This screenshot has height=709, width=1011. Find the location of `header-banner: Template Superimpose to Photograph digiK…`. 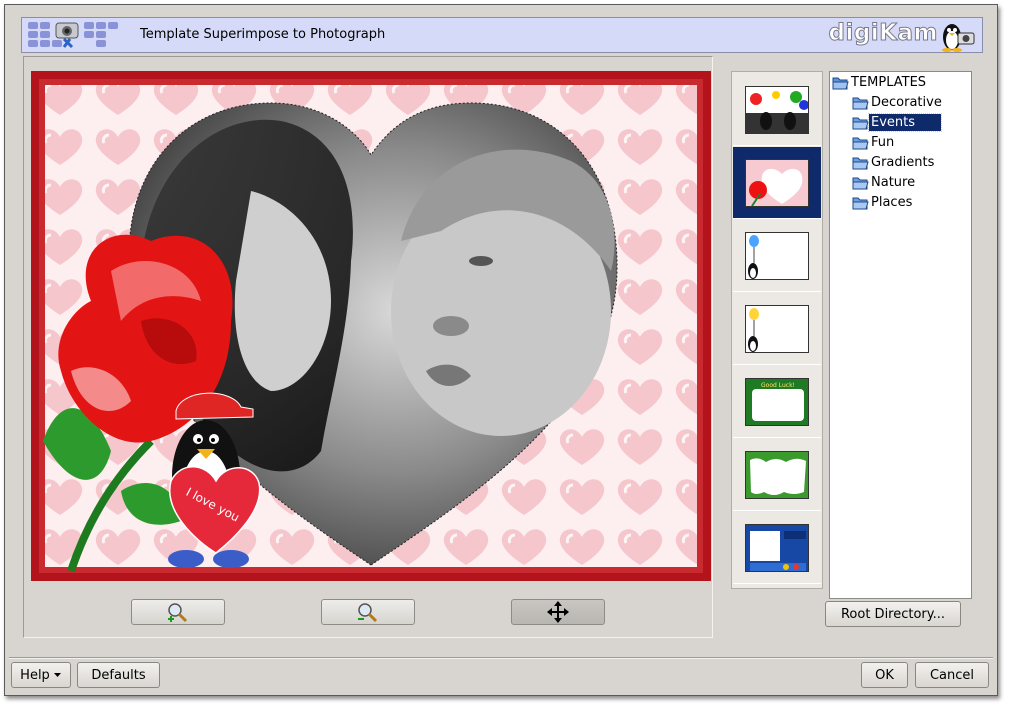

header-banner: Template Superimpose to Photograph digiK… is located at coordinates (502, 35).